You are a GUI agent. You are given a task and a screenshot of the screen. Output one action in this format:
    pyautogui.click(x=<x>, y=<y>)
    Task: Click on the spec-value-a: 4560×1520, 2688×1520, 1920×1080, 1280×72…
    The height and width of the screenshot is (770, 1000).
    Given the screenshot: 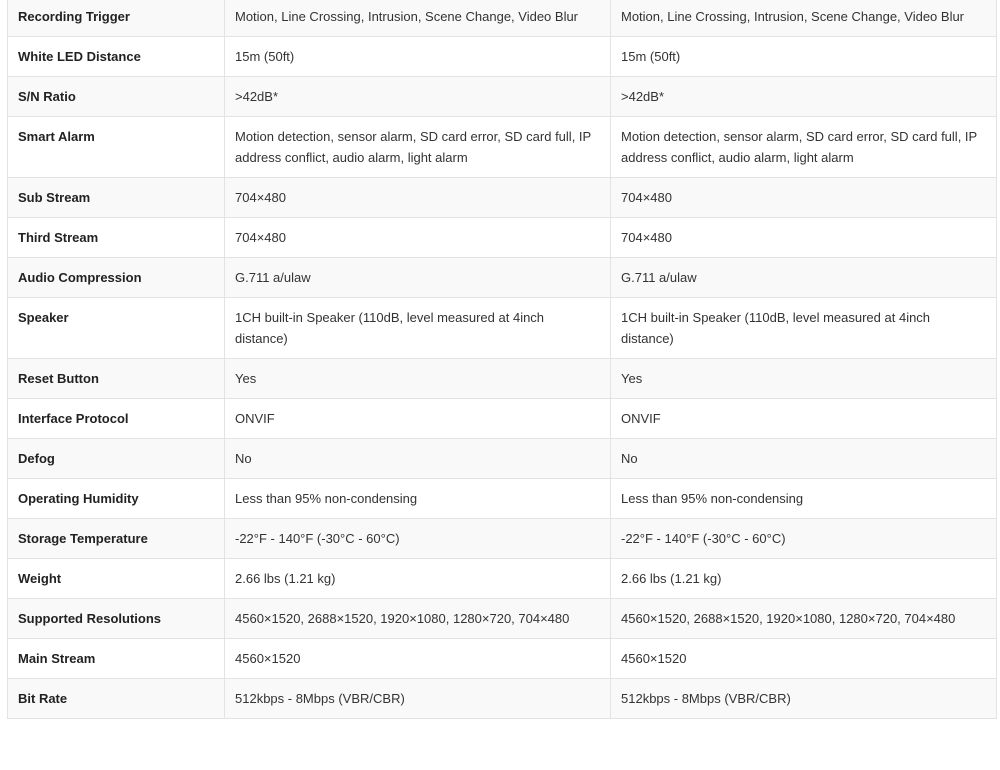 What is the action you would take?
    pyautogui.click(x=417, y=618)
    